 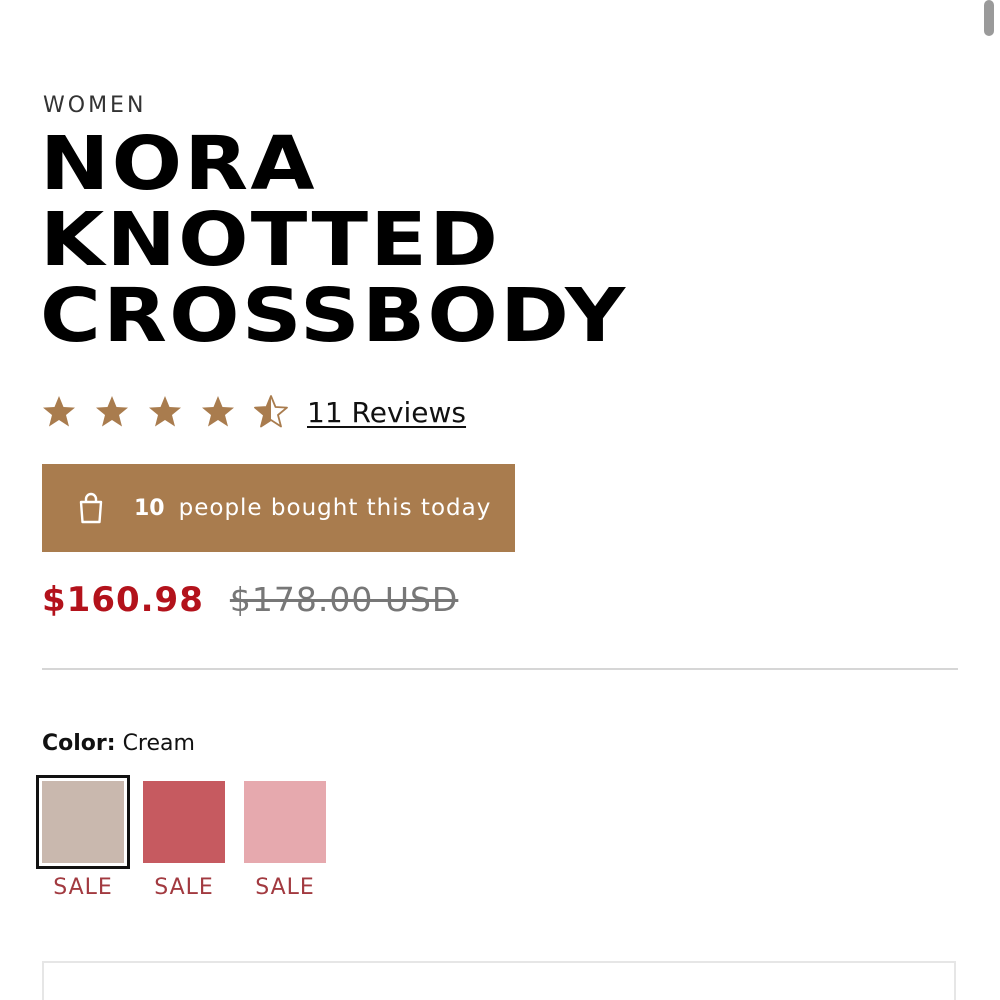 What do you see at coordinates (149, 508) in the screenshot?
I see `bought-count: 10` at bounding box center [149, 508].